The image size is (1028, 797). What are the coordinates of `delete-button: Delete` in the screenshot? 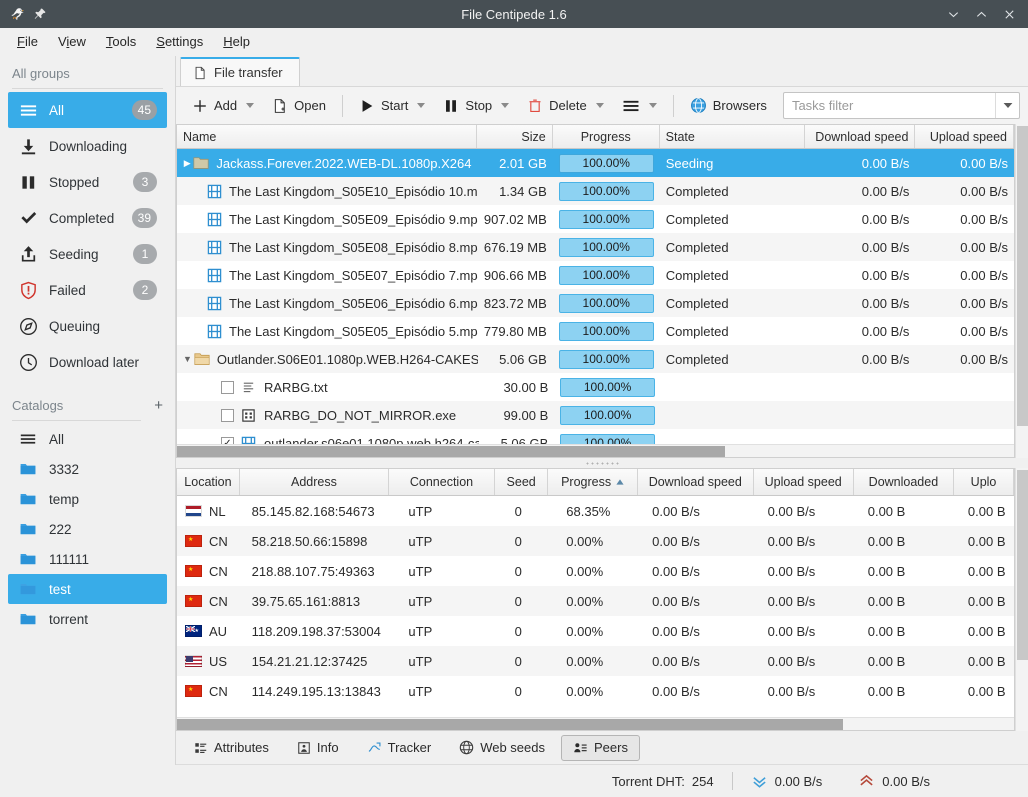 It's located at (565, 106).